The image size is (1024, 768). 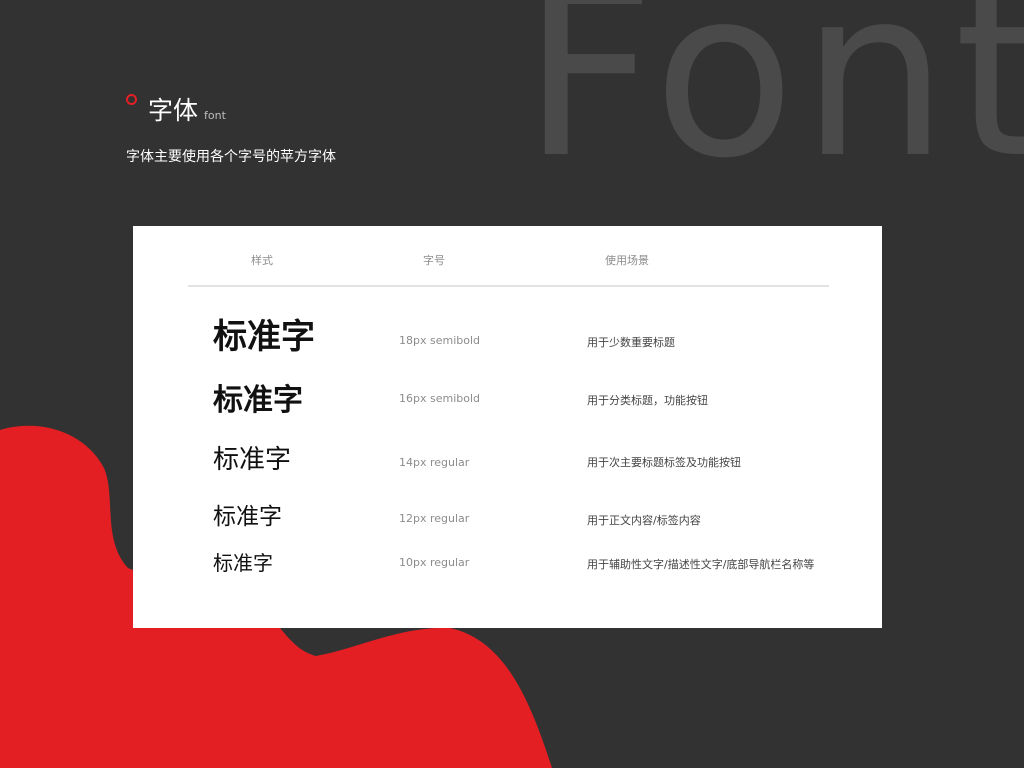 I want to click on font-size-label: 12px regular, so click(x=434, y=518).